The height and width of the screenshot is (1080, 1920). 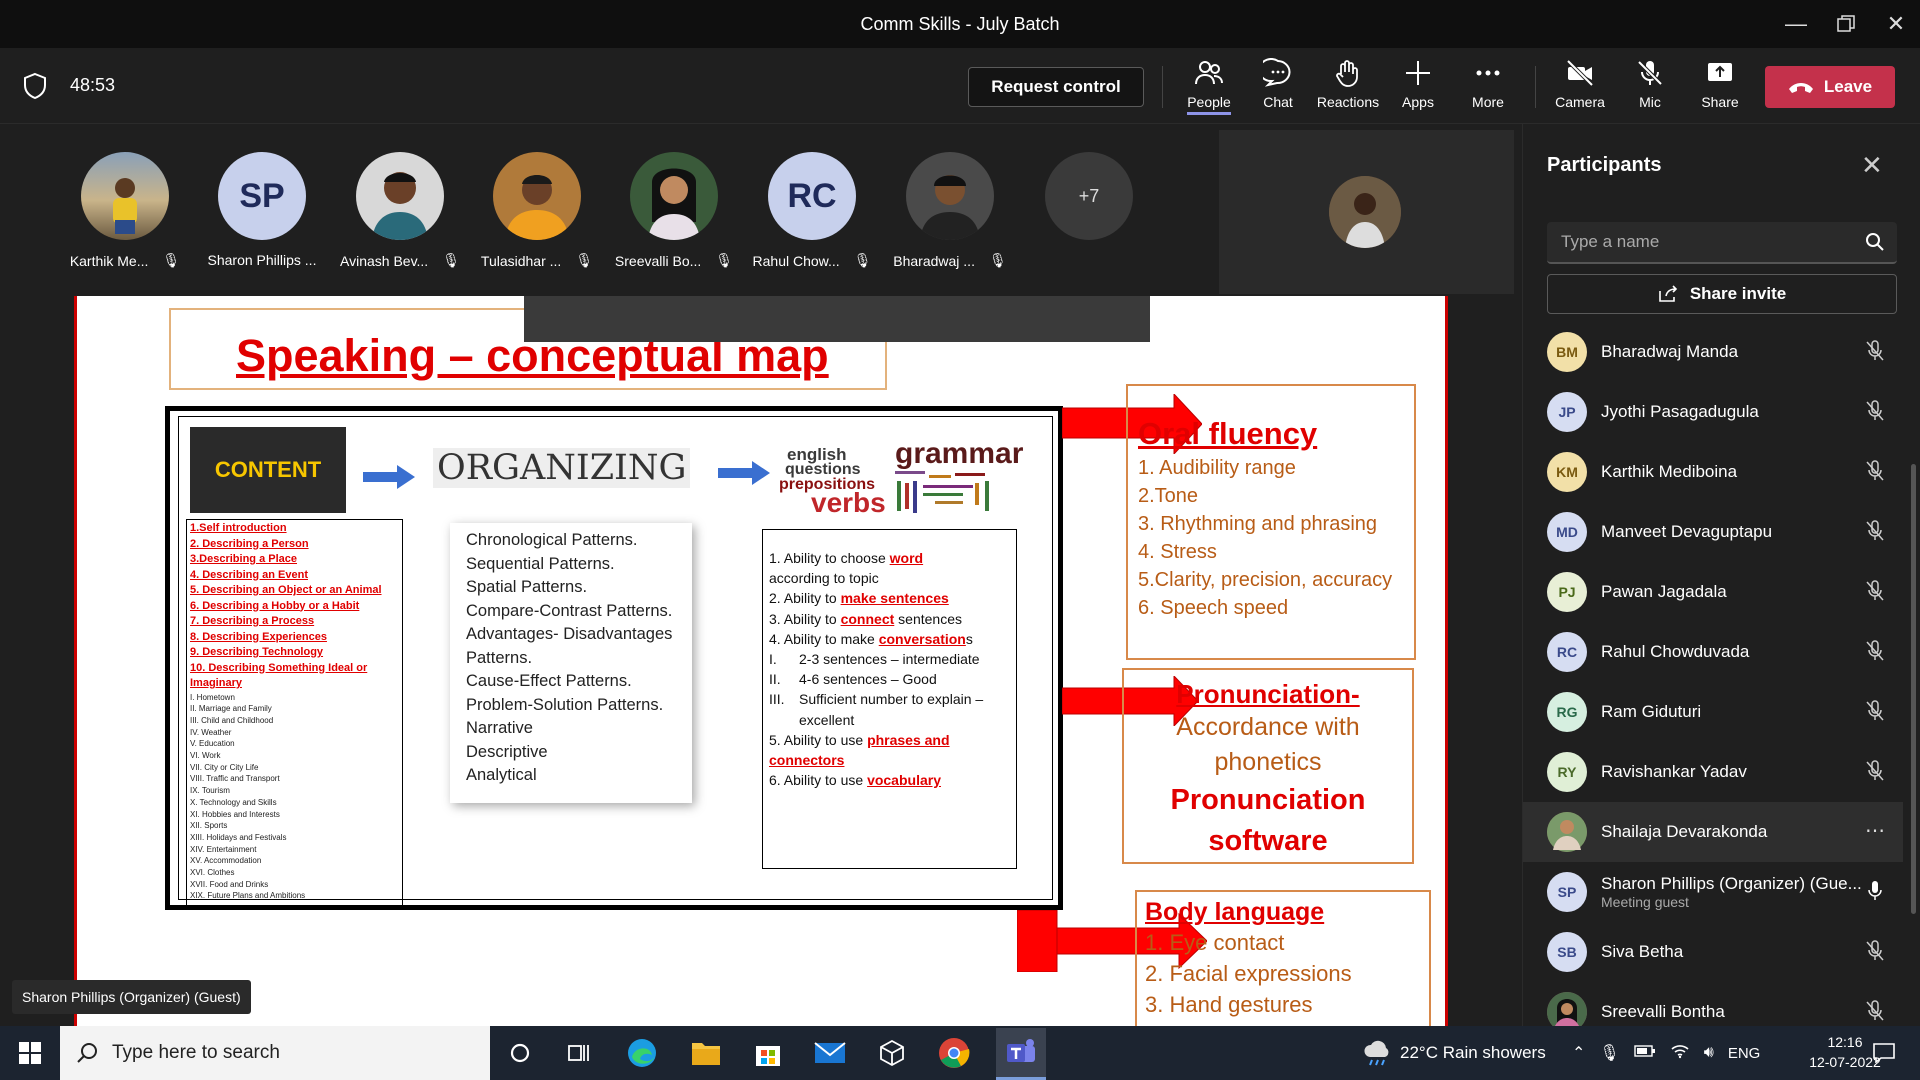 I want to click on chat-button: Chat, so click(x=1278, y=89).